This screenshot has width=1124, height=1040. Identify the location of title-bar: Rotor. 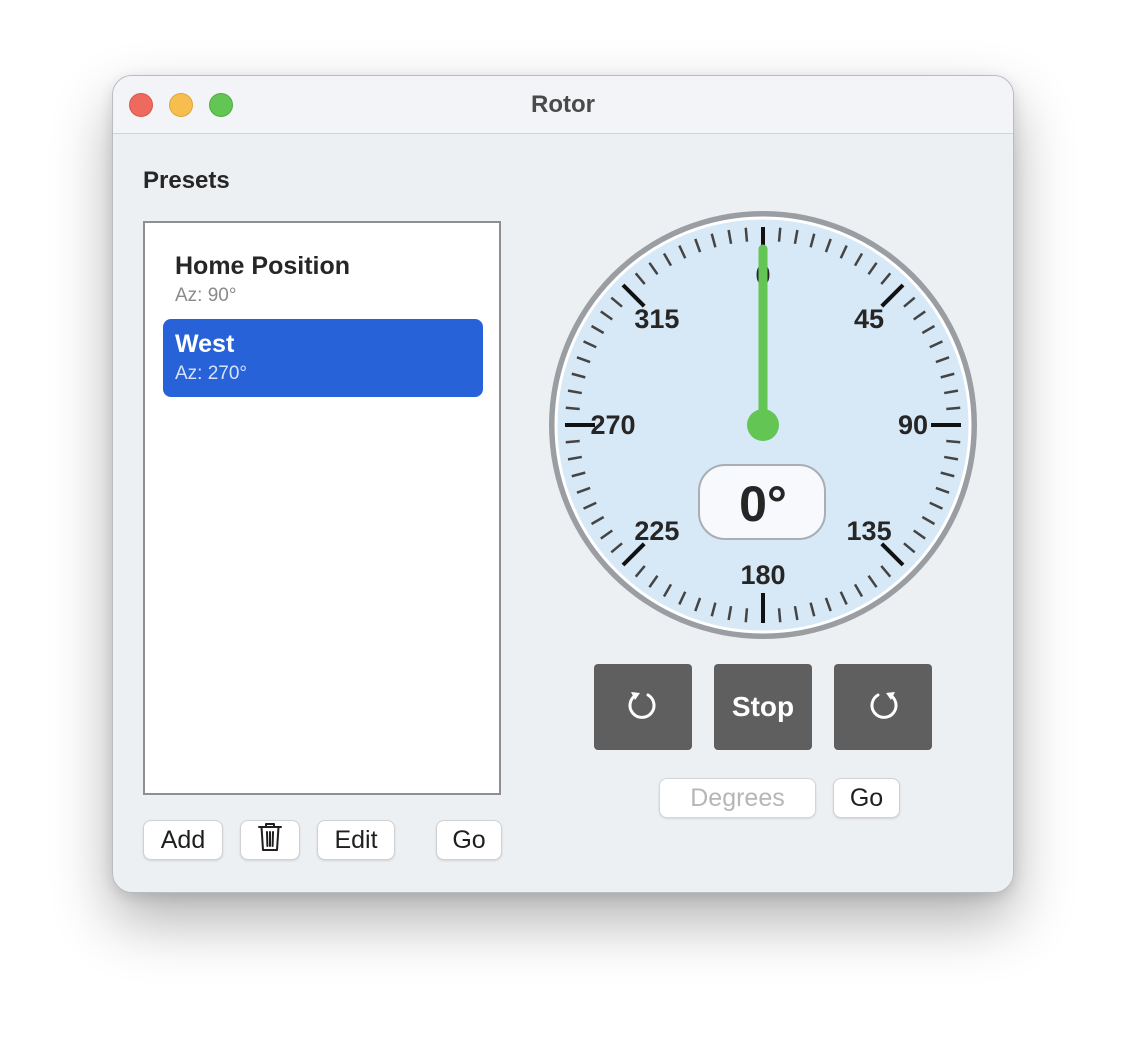
(563, 105).